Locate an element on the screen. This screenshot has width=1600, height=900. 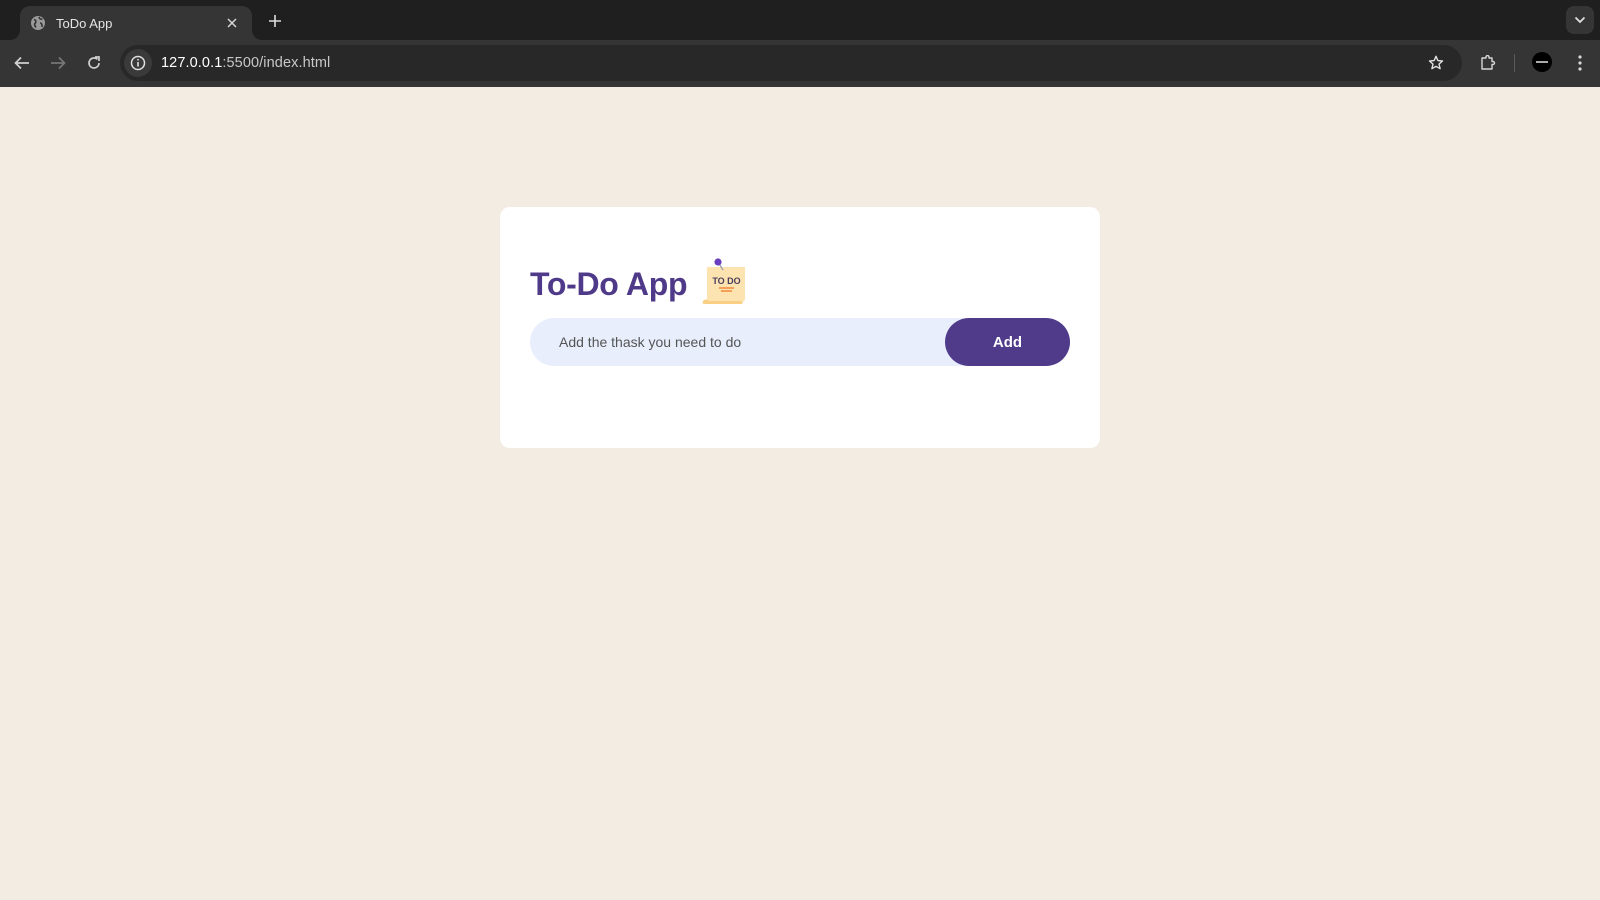
tab-search-button is located at coordinates (1580, 20).